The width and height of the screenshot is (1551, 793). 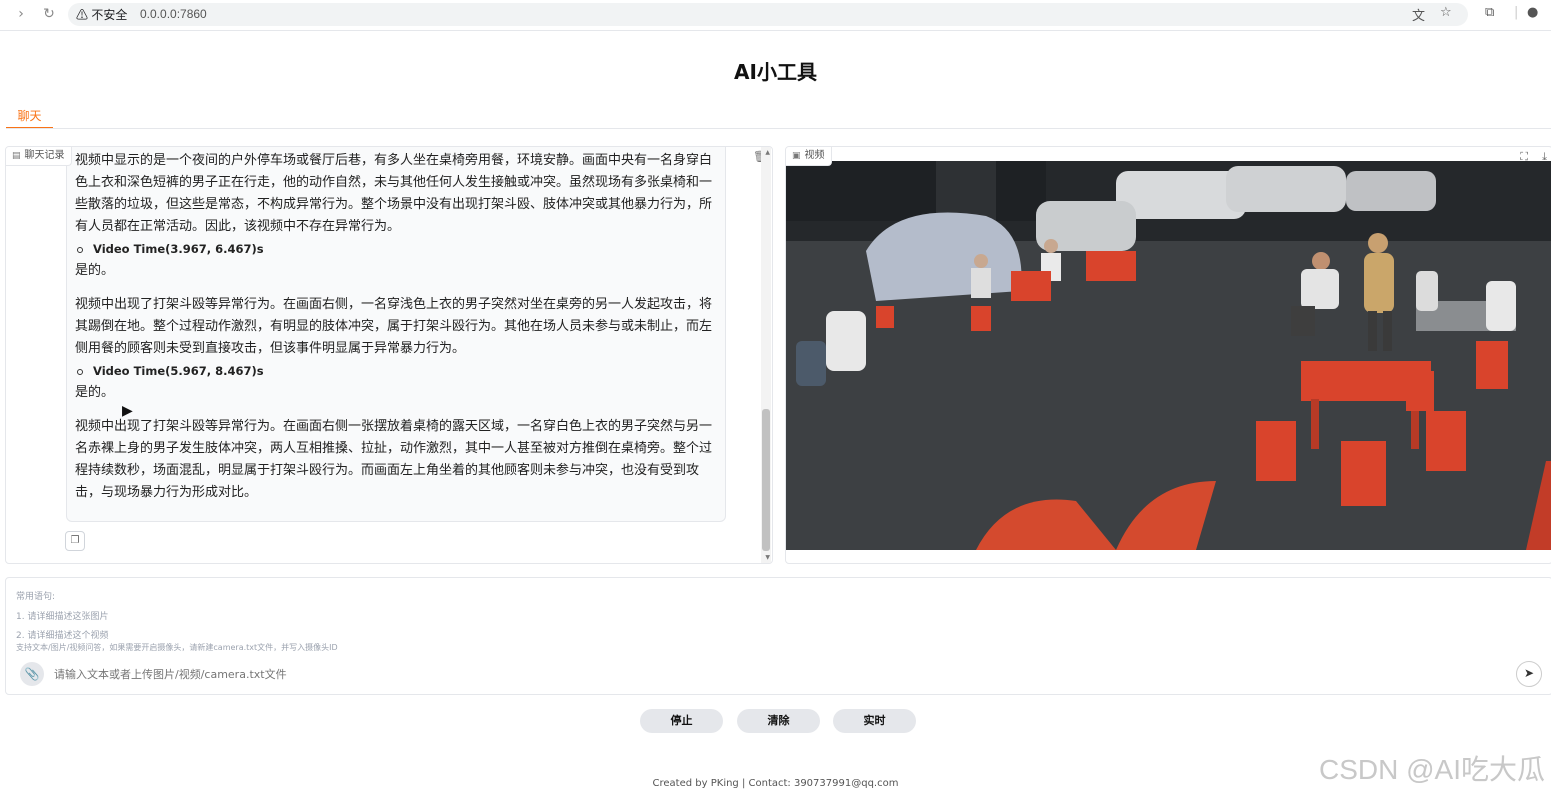 What do you see at coordinates (767, 557) in the screenshot?
I see `scroll-down-icon: ▼` at bounding box center [767, 557].